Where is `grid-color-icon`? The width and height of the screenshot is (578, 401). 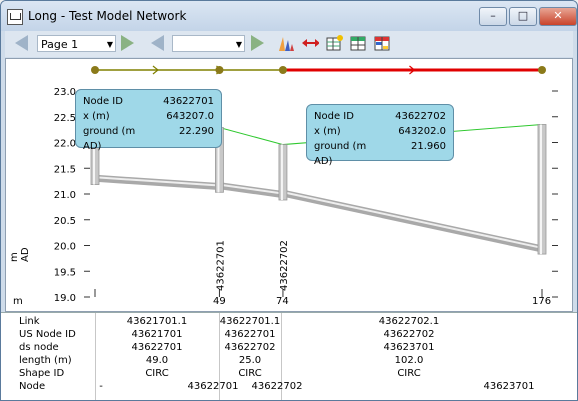
grid-color-icon is located at coordinates (382, 43).